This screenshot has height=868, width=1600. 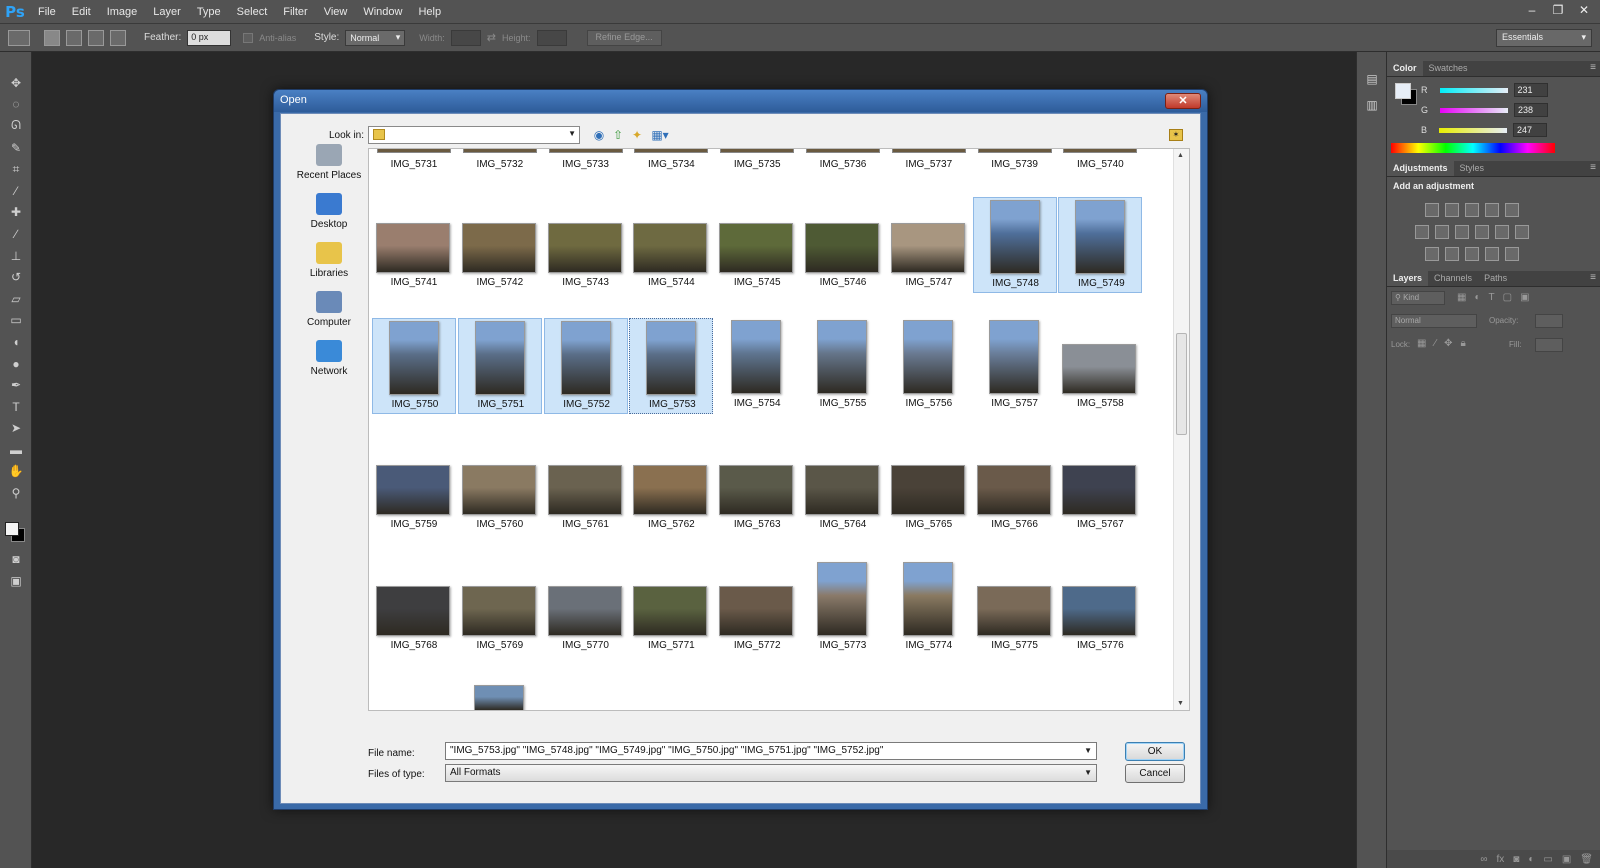 I want to click on antialias-checkbox, so click(x=248, y=37).